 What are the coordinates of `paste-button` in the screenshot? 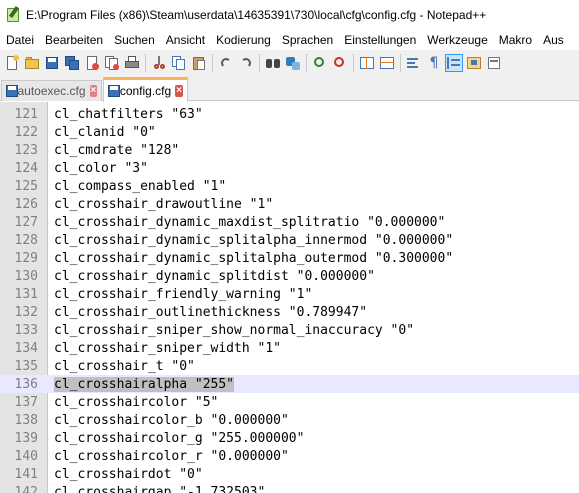 It's located at (199, 63).